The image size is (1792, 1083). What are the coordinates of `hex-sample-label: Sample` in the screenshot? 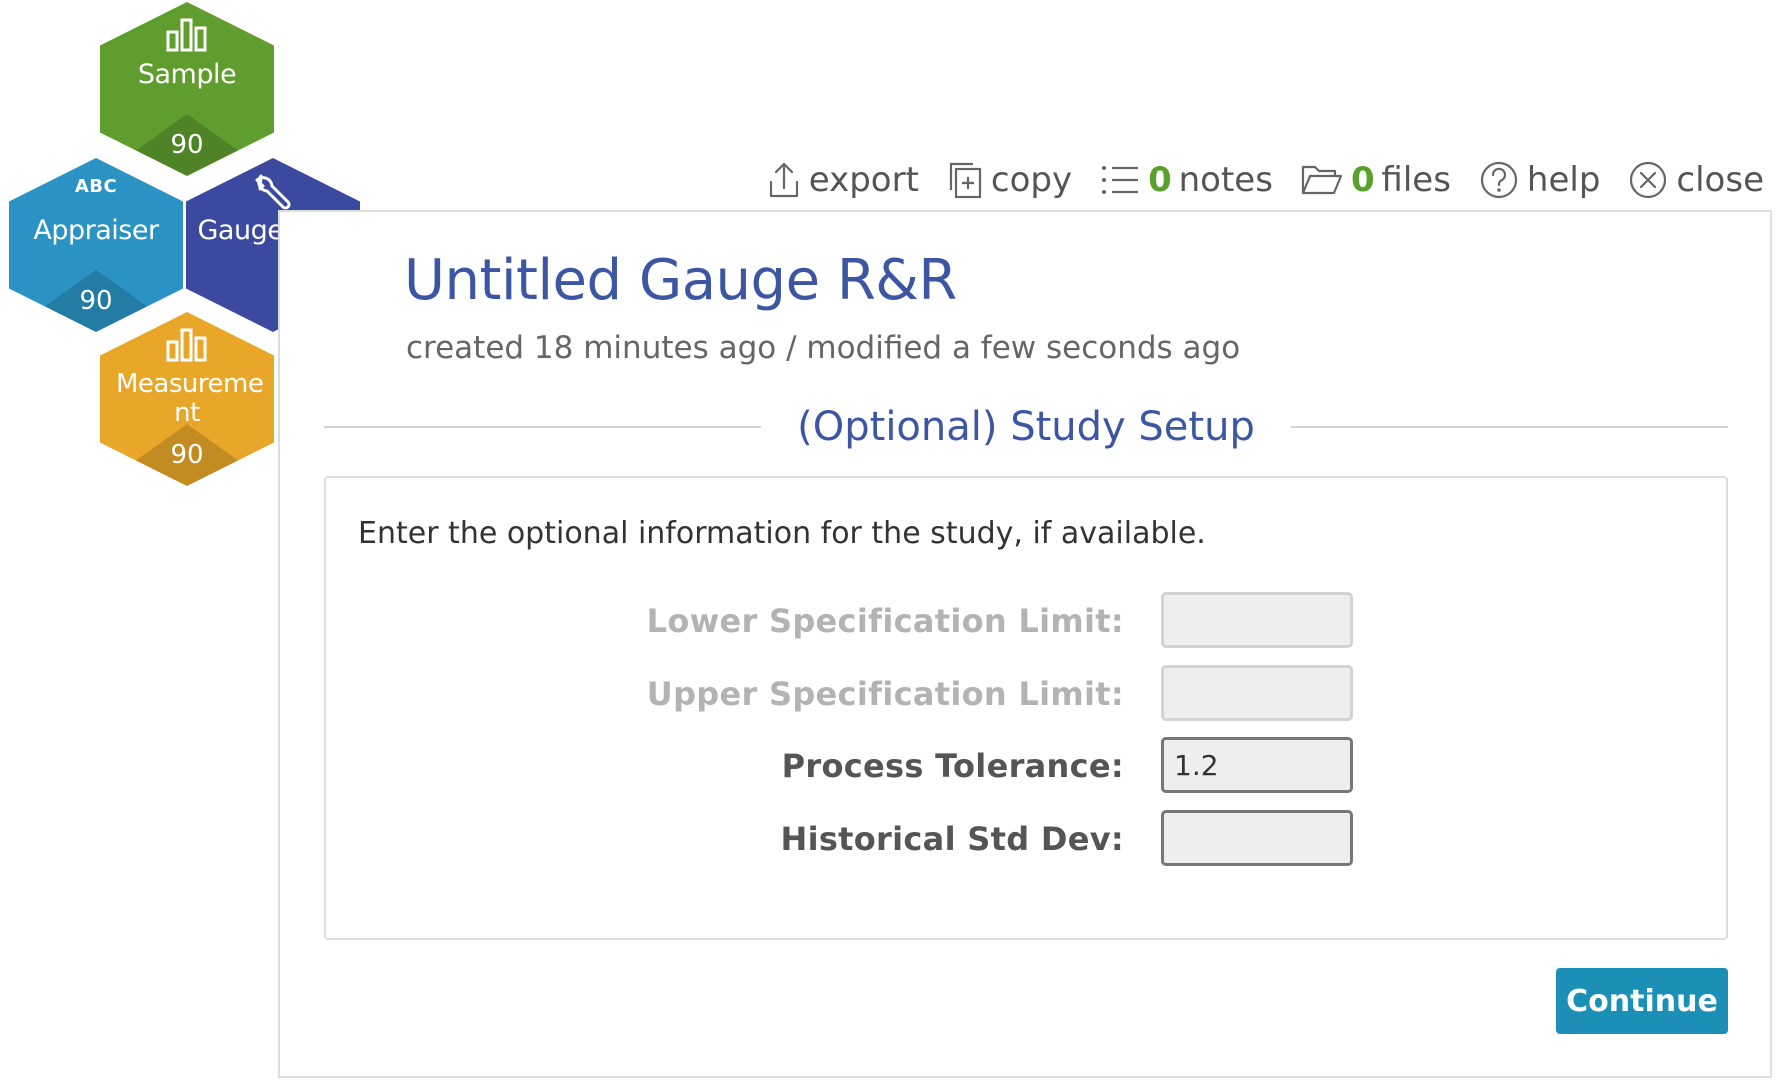 It's located at (187, 74).